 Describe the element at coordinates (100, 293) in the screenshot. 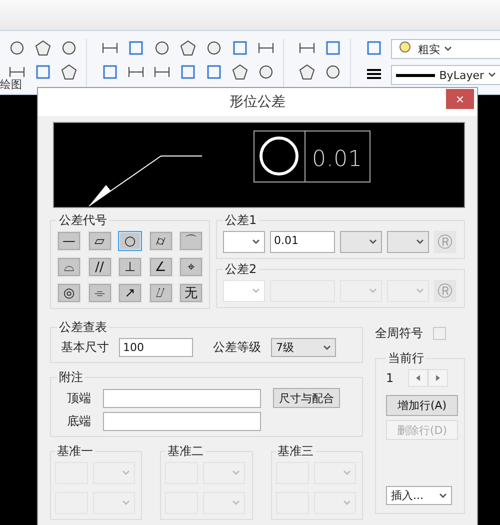

I see `symbol-button: ⌯` at that location.